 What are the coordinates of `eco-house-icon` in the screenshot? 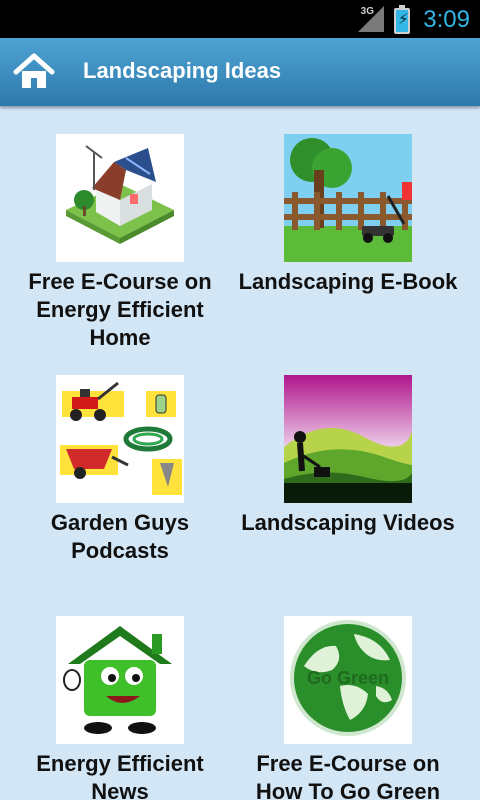 It's located at (120, 198).